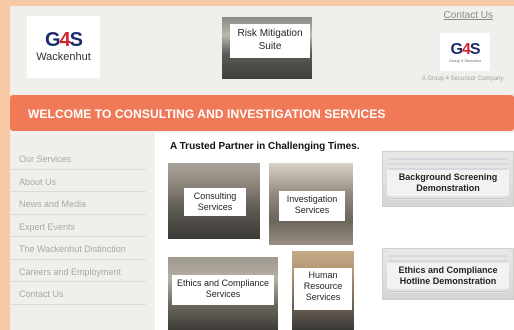 The width and height of the screenshot is (514, 330). I want to click on sidebar-item-expert-events: Expert Events, so click(78, 226).